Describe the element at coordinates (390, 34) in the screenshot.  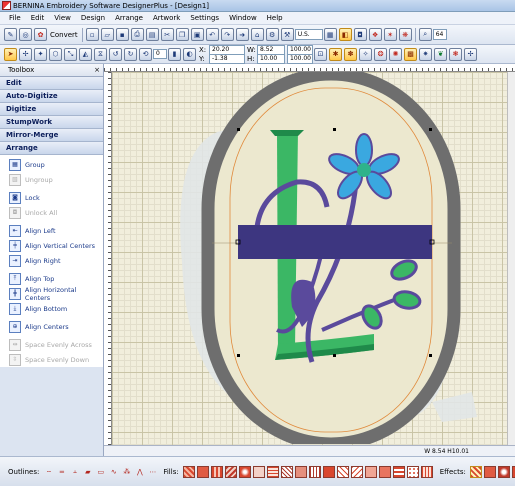
I see `stitch-player-icon: ✶` at that location.